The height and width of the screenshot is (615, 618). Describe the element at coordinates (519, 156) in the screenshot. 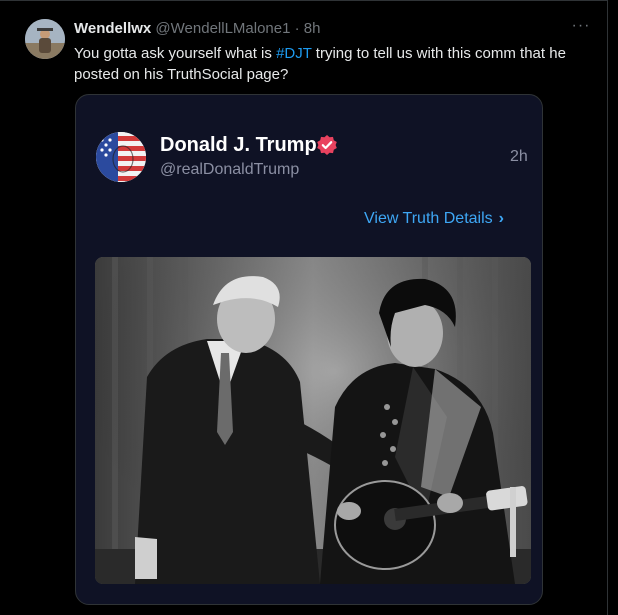

I see `embed-time: 2h` at that location.